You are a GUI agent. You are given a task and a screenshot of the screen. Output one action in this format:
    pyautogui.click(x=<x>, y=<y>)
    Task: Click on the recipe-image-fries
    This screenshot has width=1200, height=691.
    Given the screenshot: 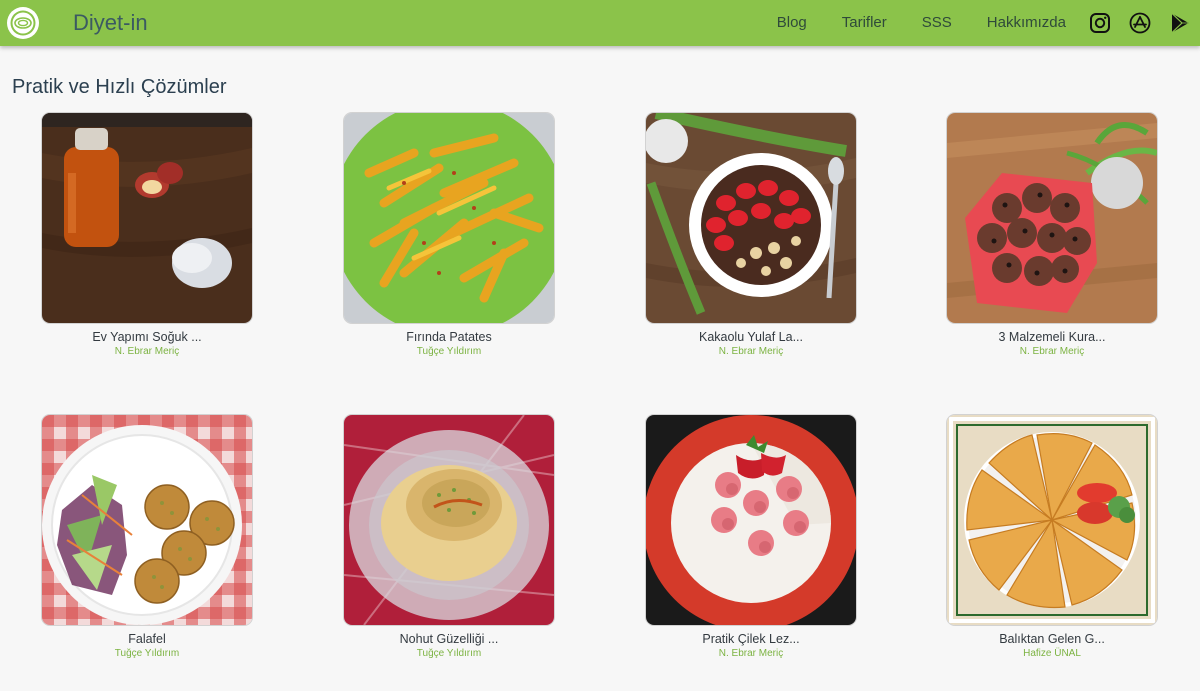 What is the action you would take?
    pyautogui.click(x=449, y=218)
    